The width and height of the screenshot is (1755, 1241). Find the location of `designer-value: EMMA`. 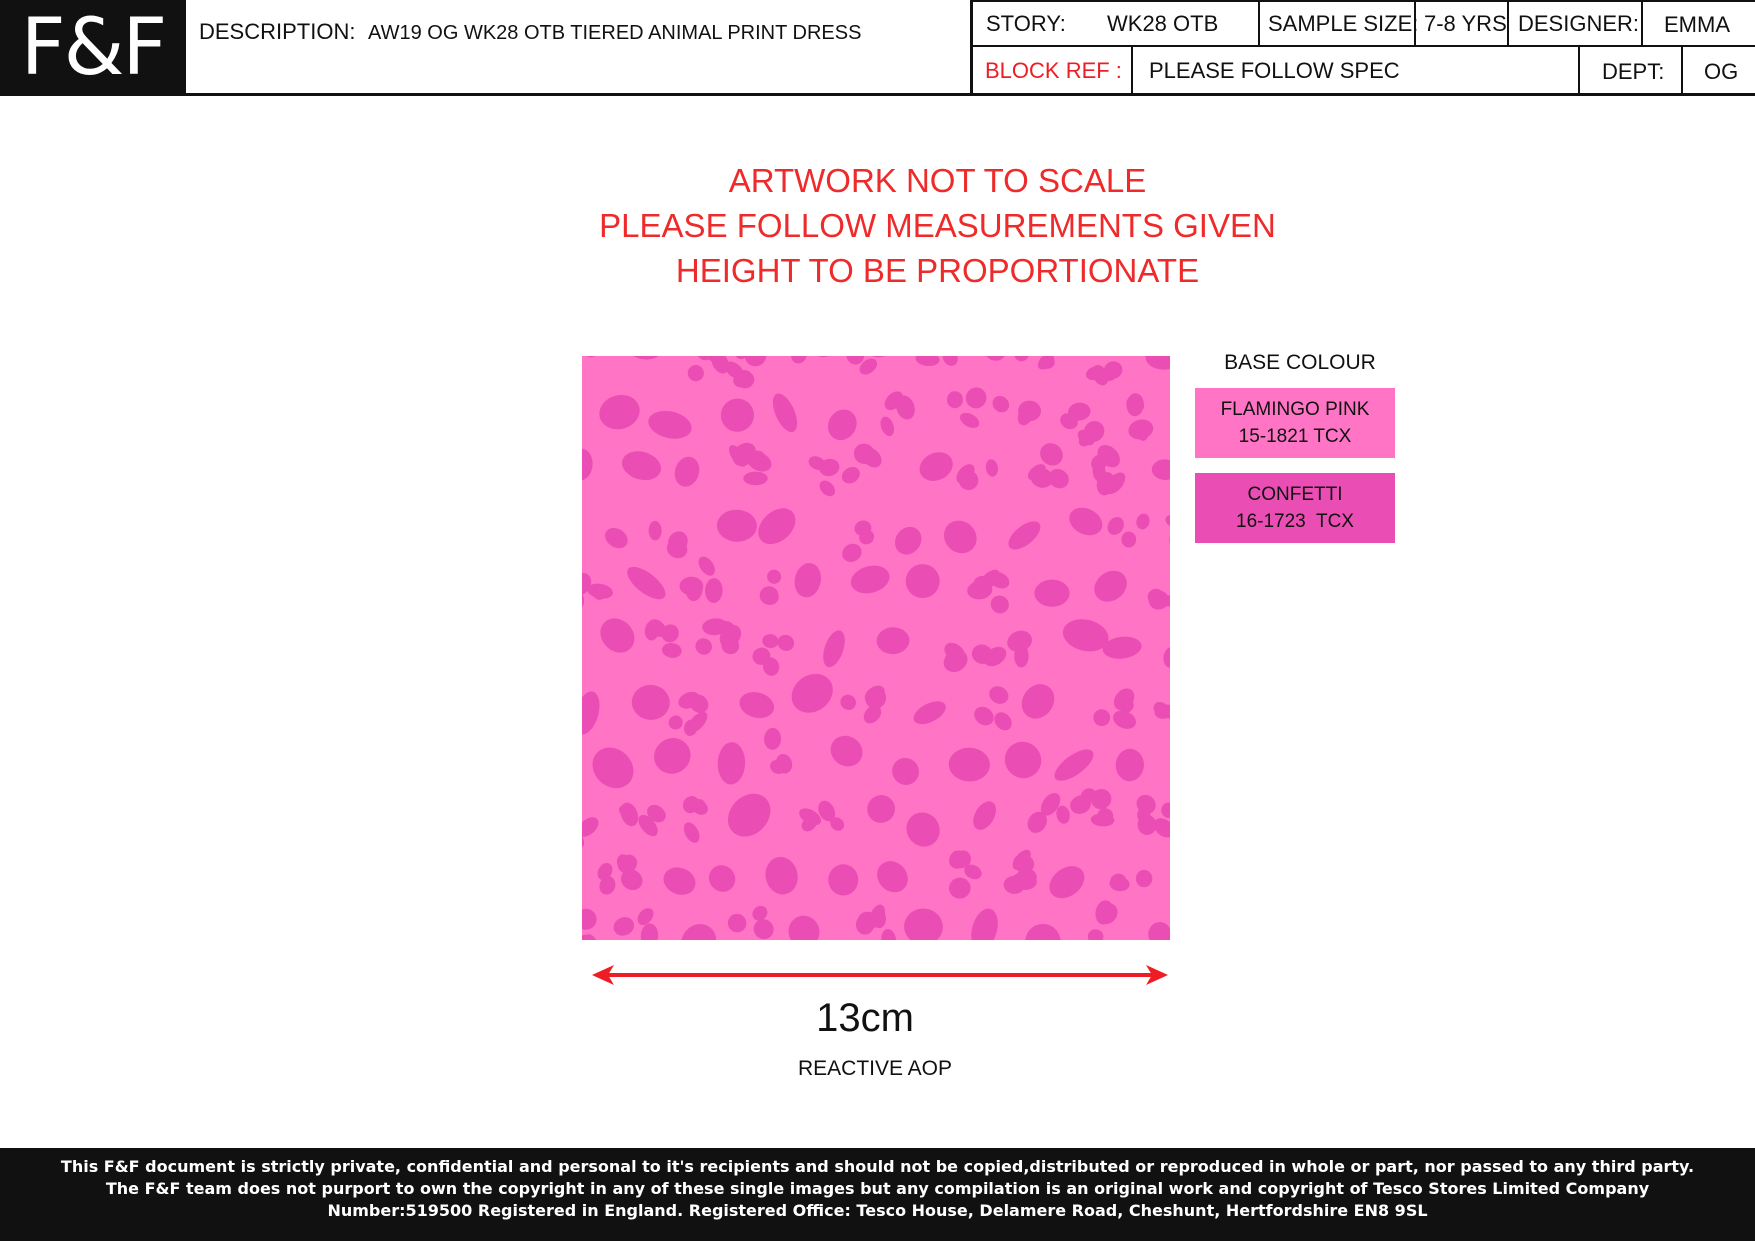

designer-value: EMMA is located at coordinates (1697, 24).